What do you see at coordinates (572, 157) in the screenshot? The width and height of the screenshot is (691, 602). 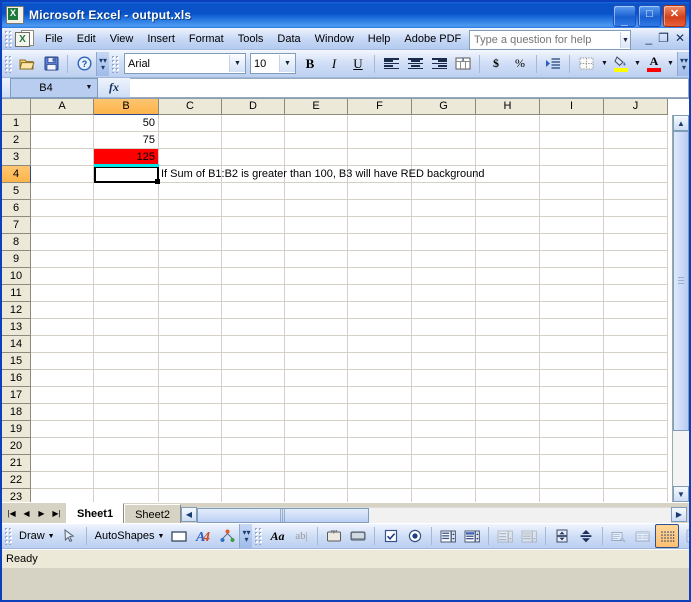 I see `cell-i3` at bounding box center [572, 157].